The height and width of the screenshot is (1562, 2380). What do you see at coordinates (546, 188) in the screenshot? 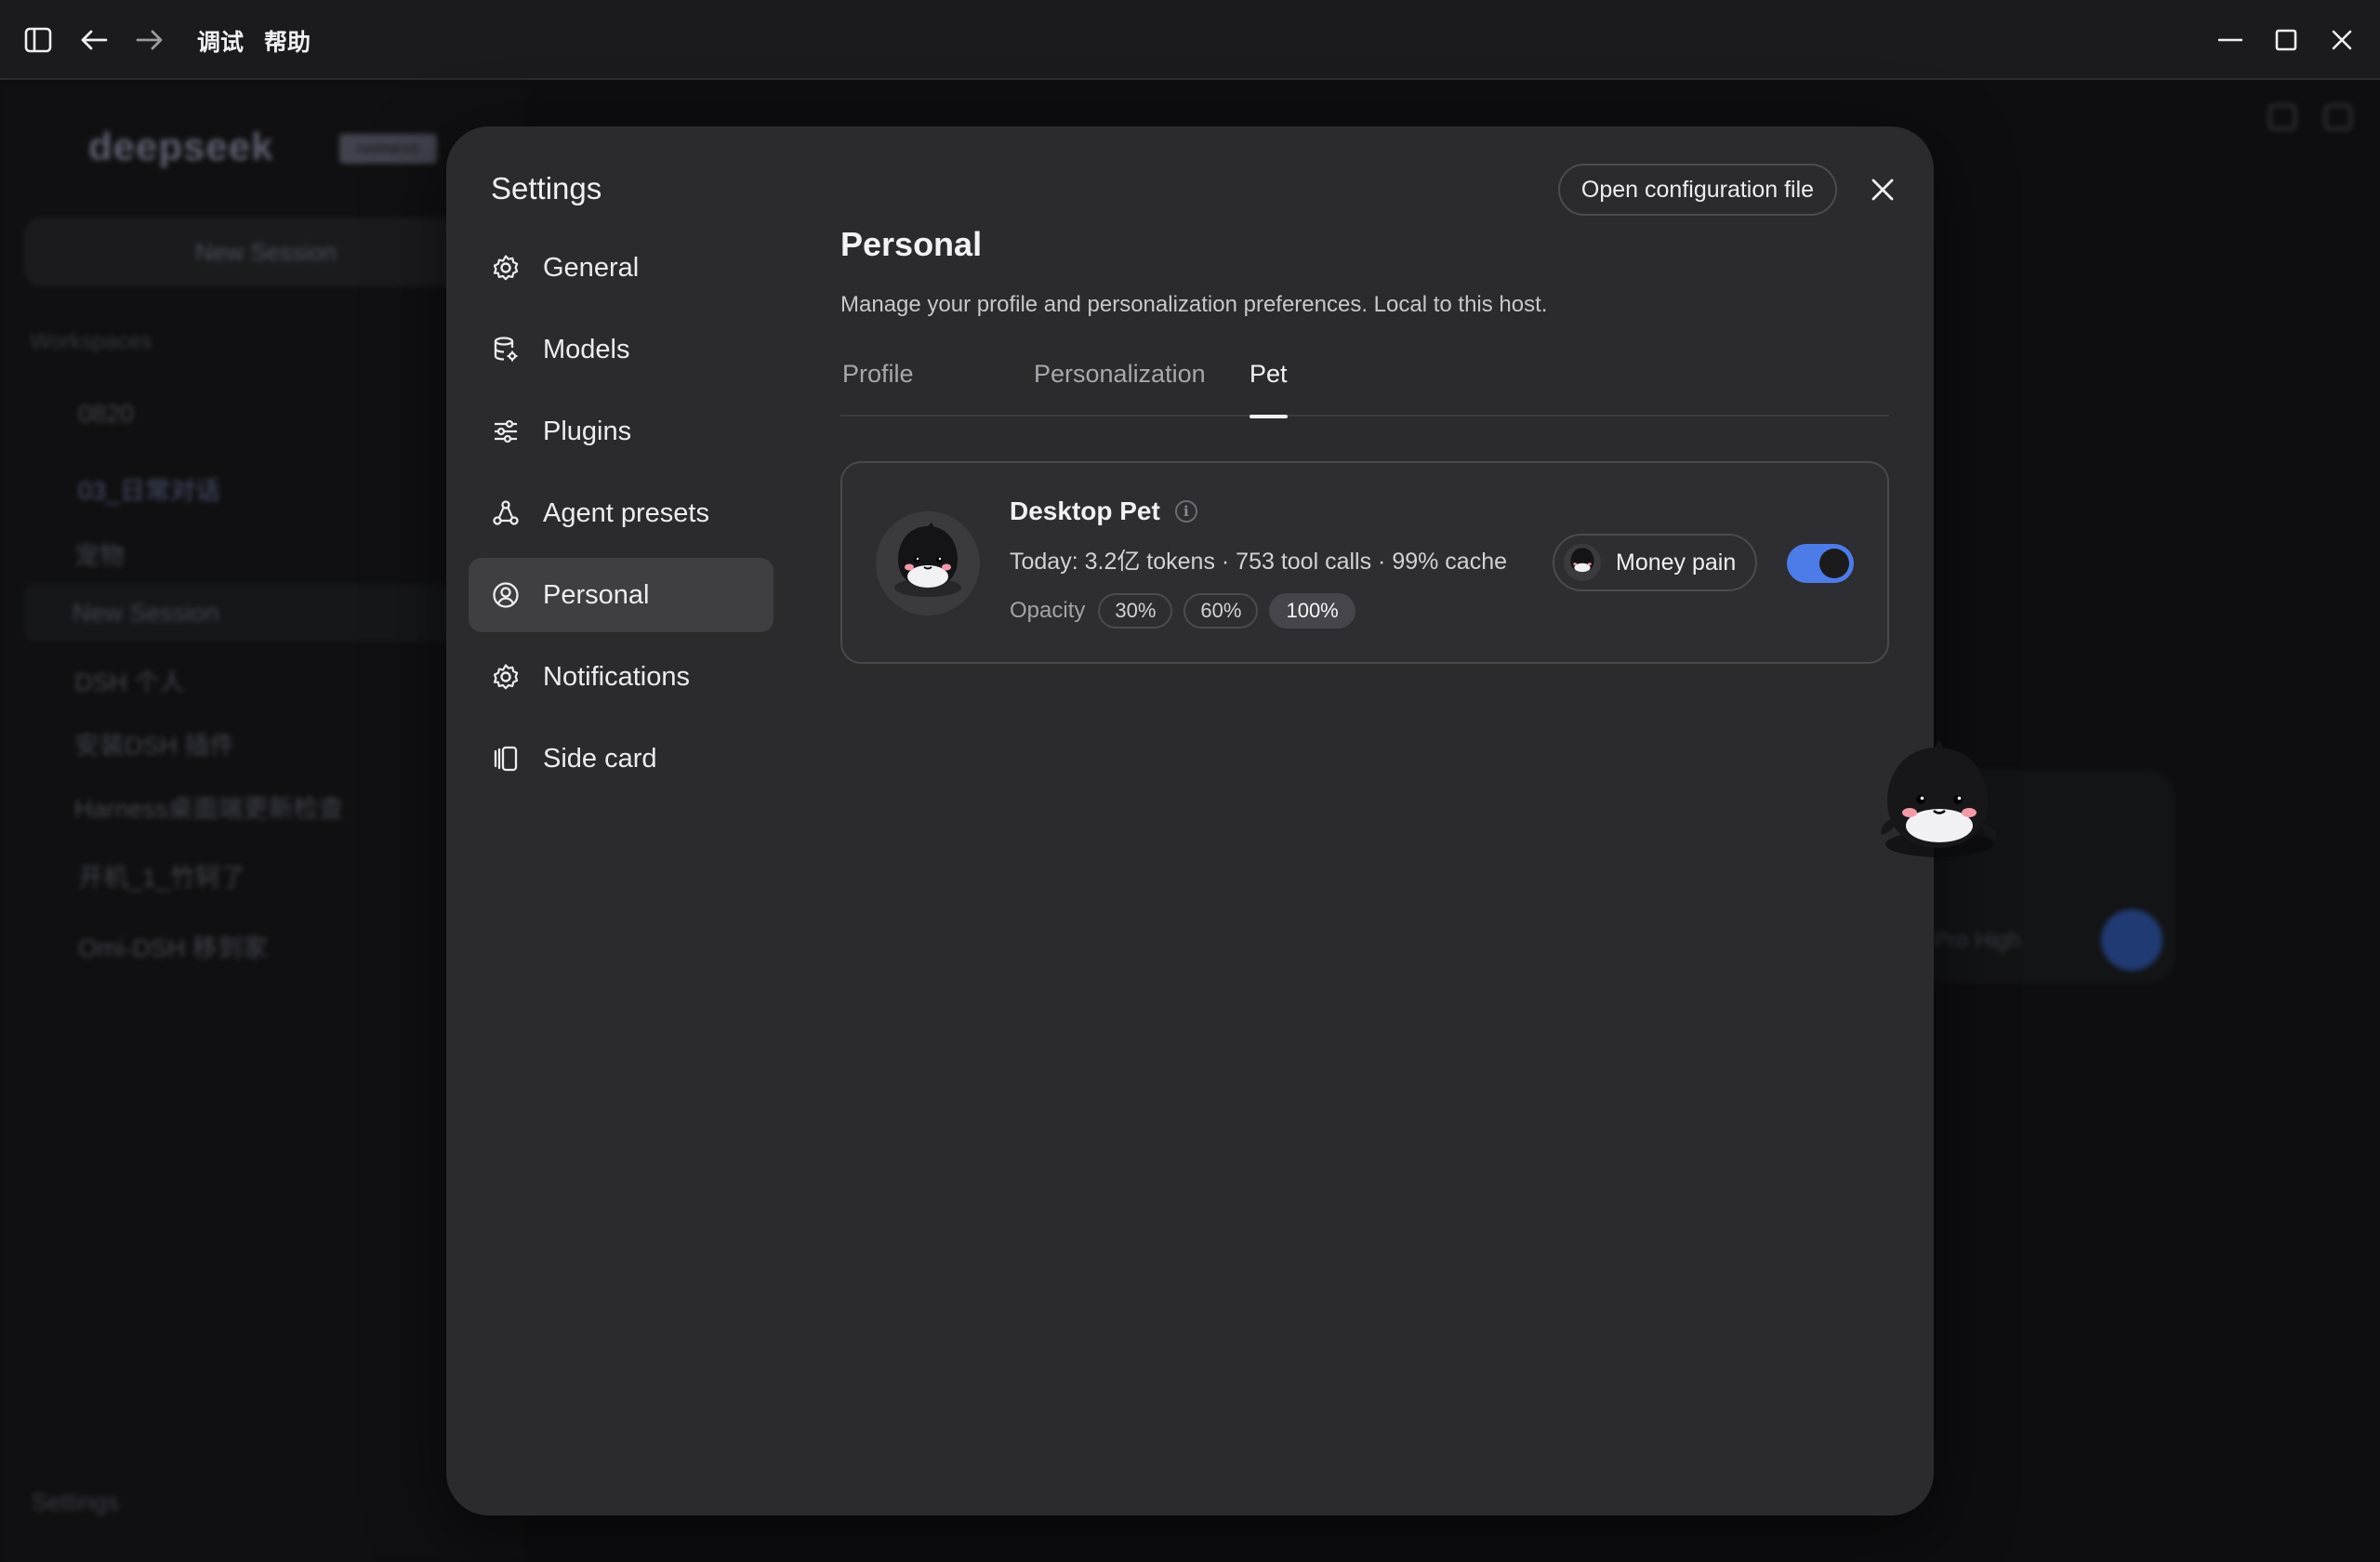
I see `settings-title: Settings` at bounding box center [546, 188].